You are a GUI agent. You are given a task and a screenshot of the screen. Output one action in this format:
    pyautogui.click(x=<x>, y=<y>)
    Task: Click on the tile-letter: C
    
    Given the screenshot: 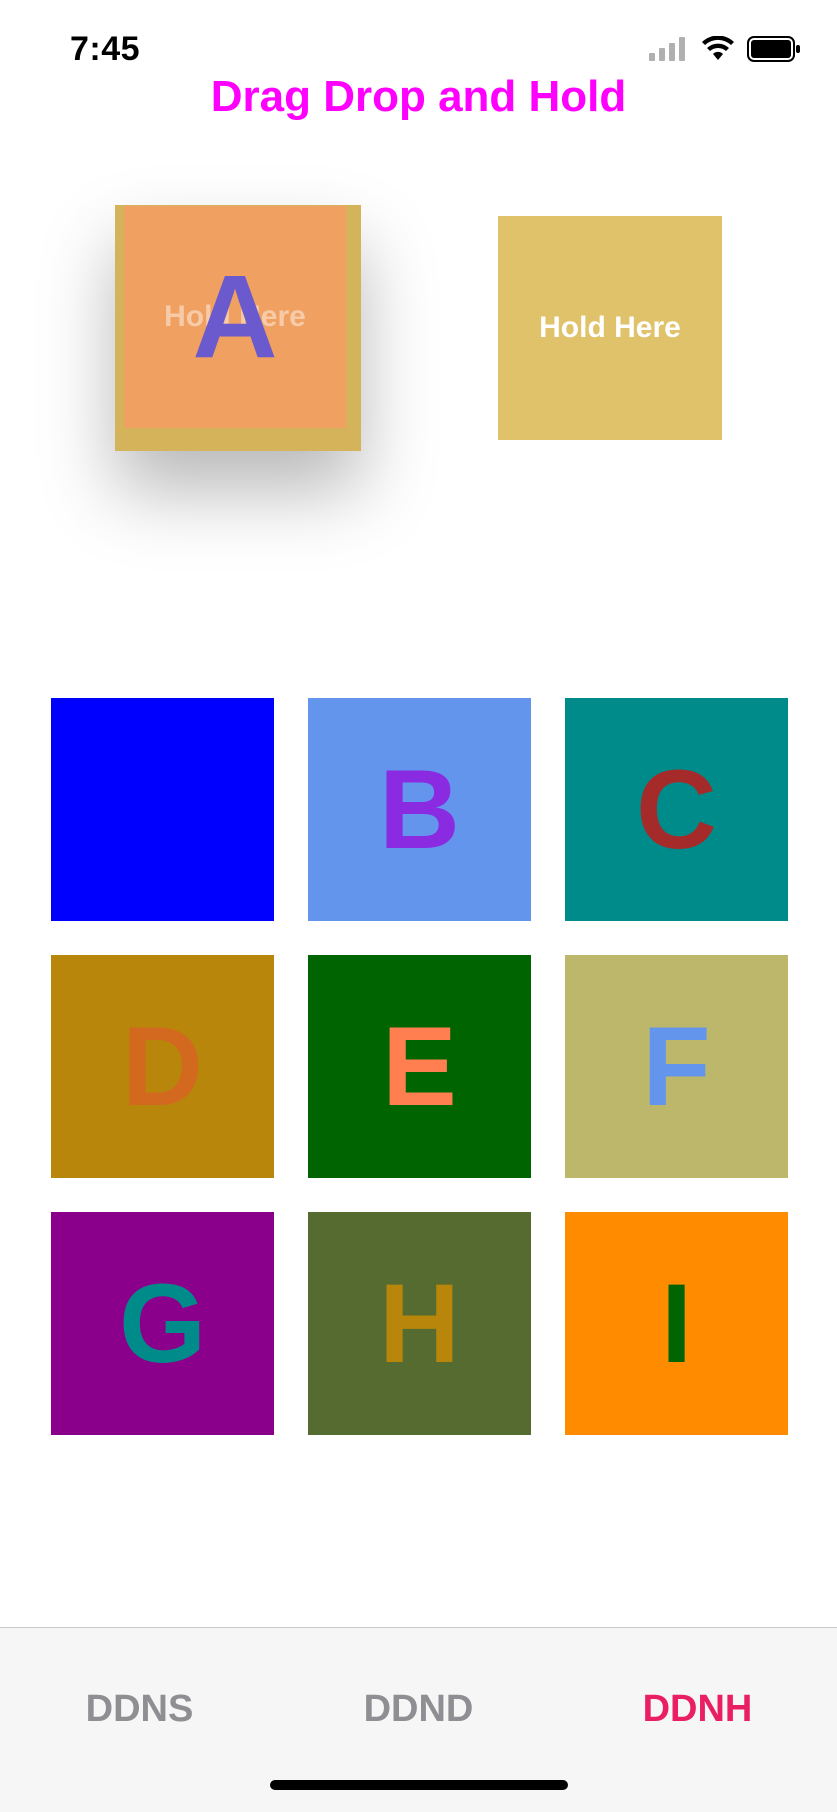 What is the action you would take?
    pyautogui.click(x=676, y=809)
    